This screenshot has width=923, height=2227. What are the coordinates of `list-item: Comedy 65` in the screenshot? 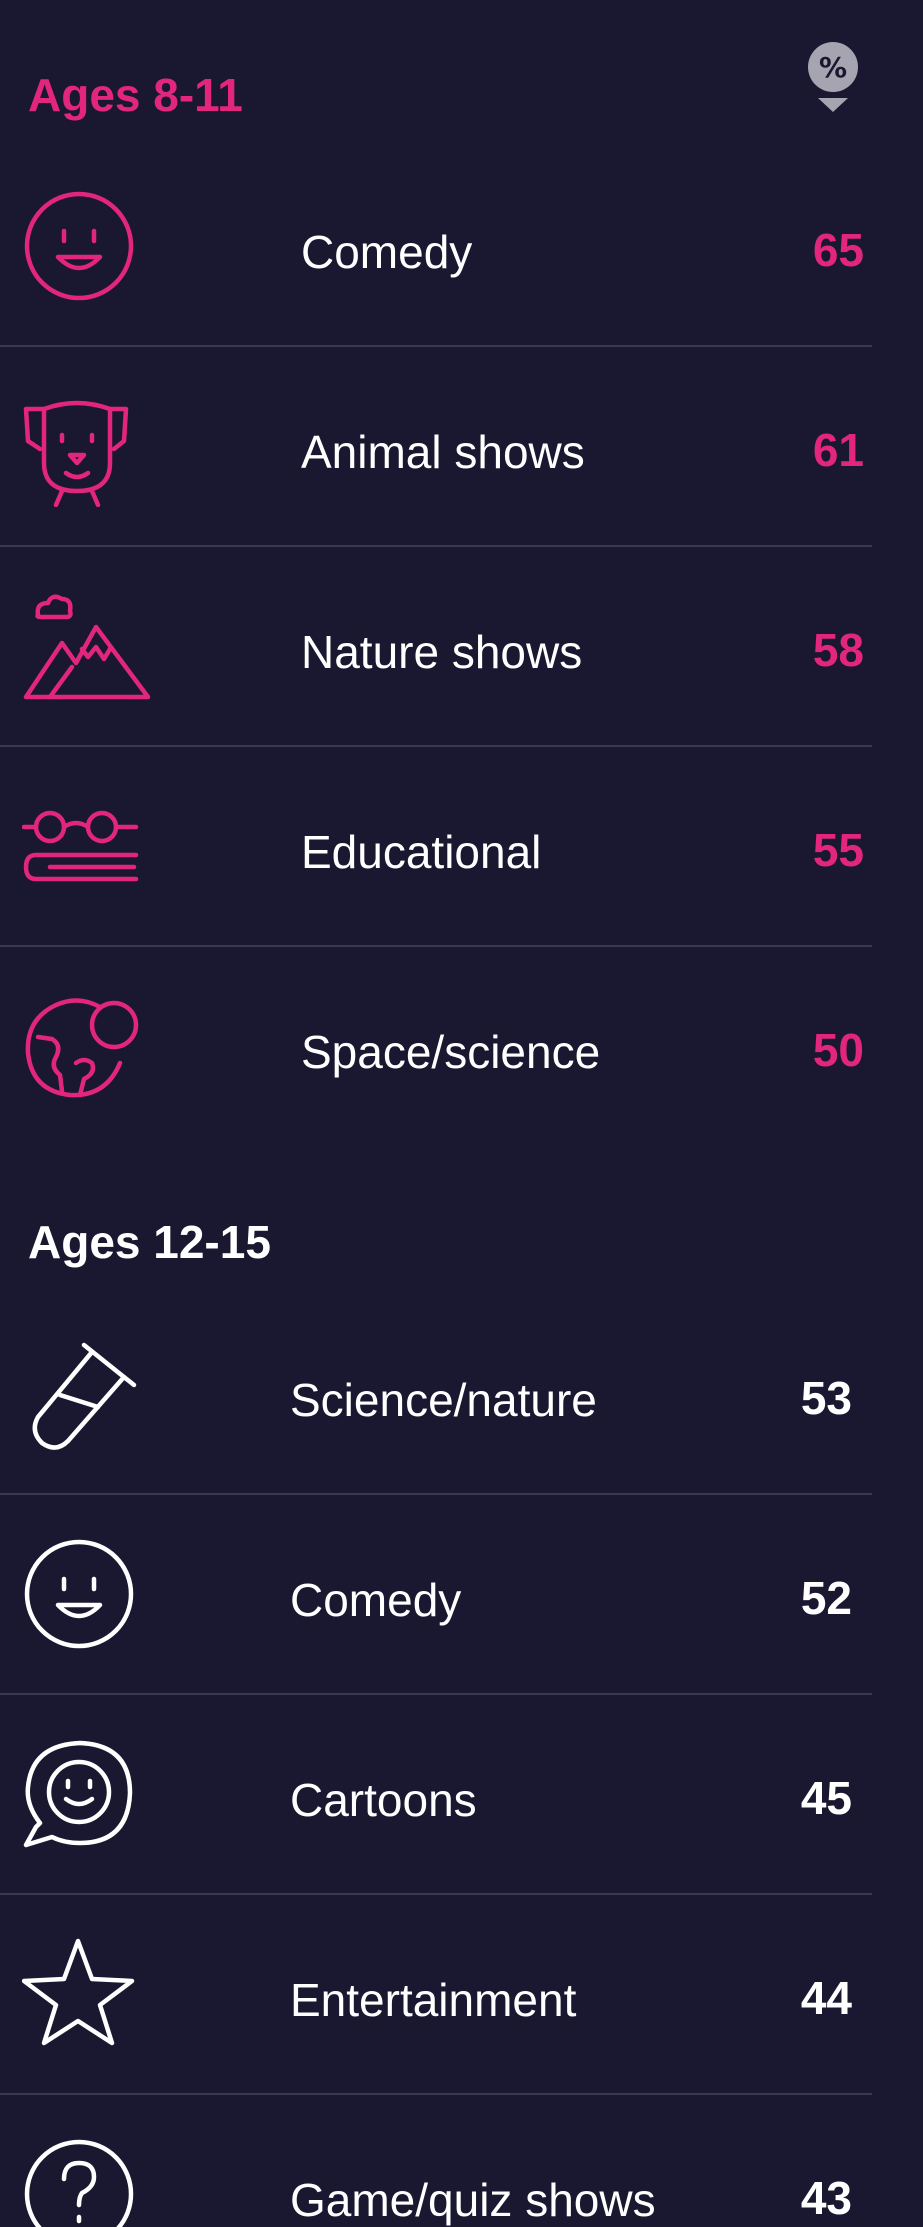 It's located at (436, 247).